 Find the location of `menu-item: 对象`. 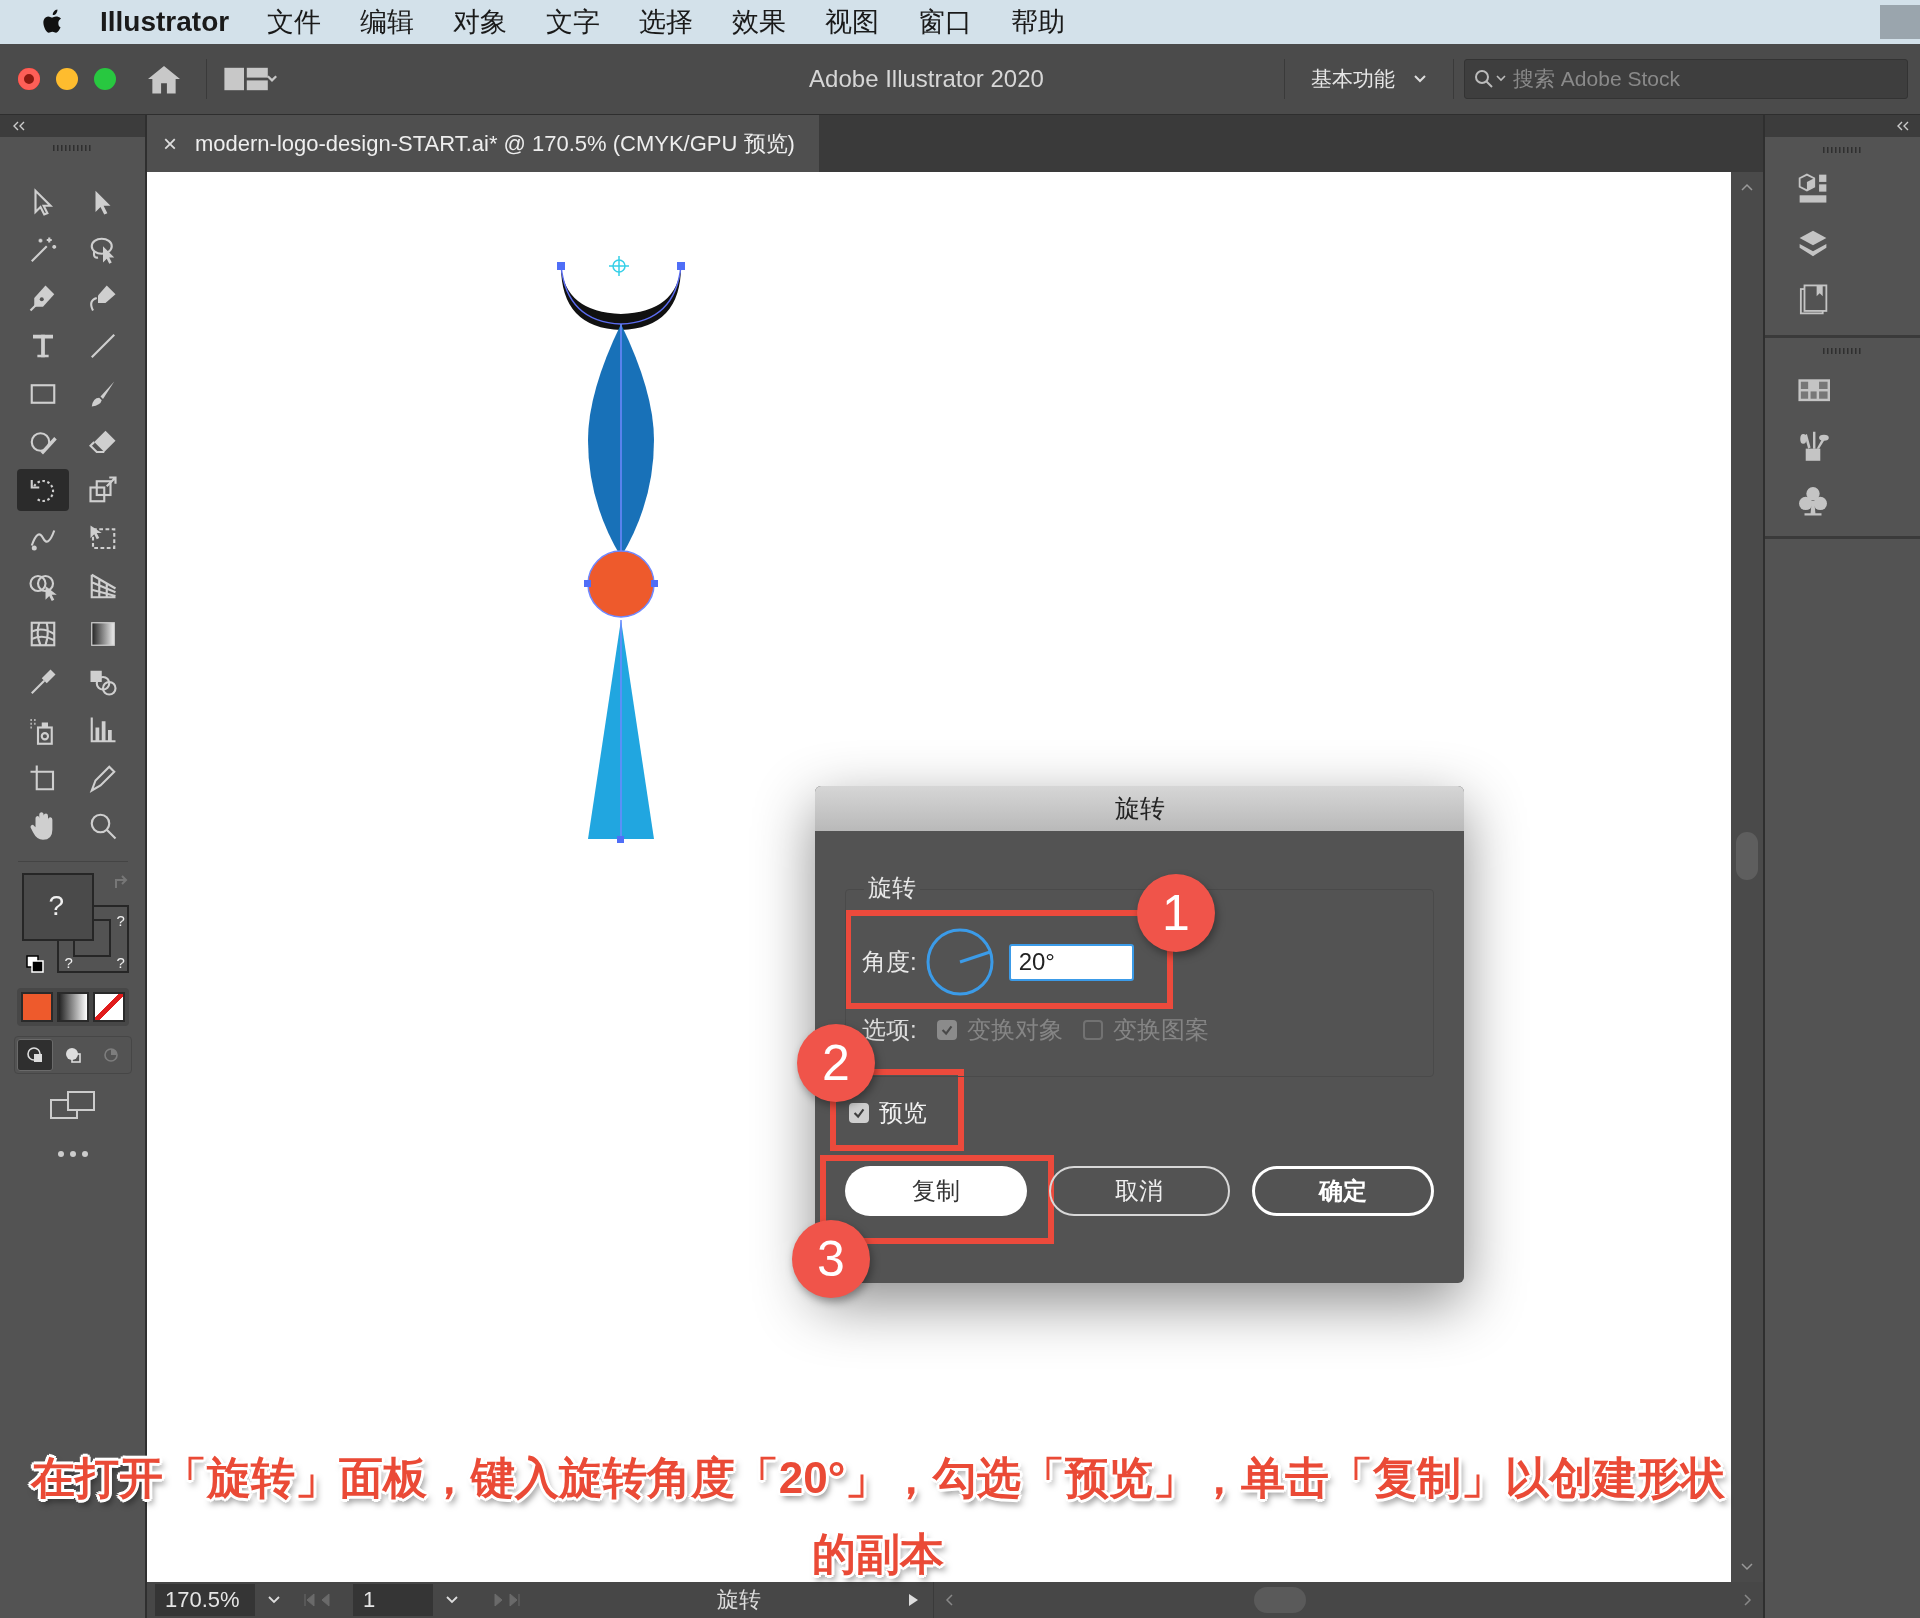

menu-item: 对象 is located at coordinates (480, 22).